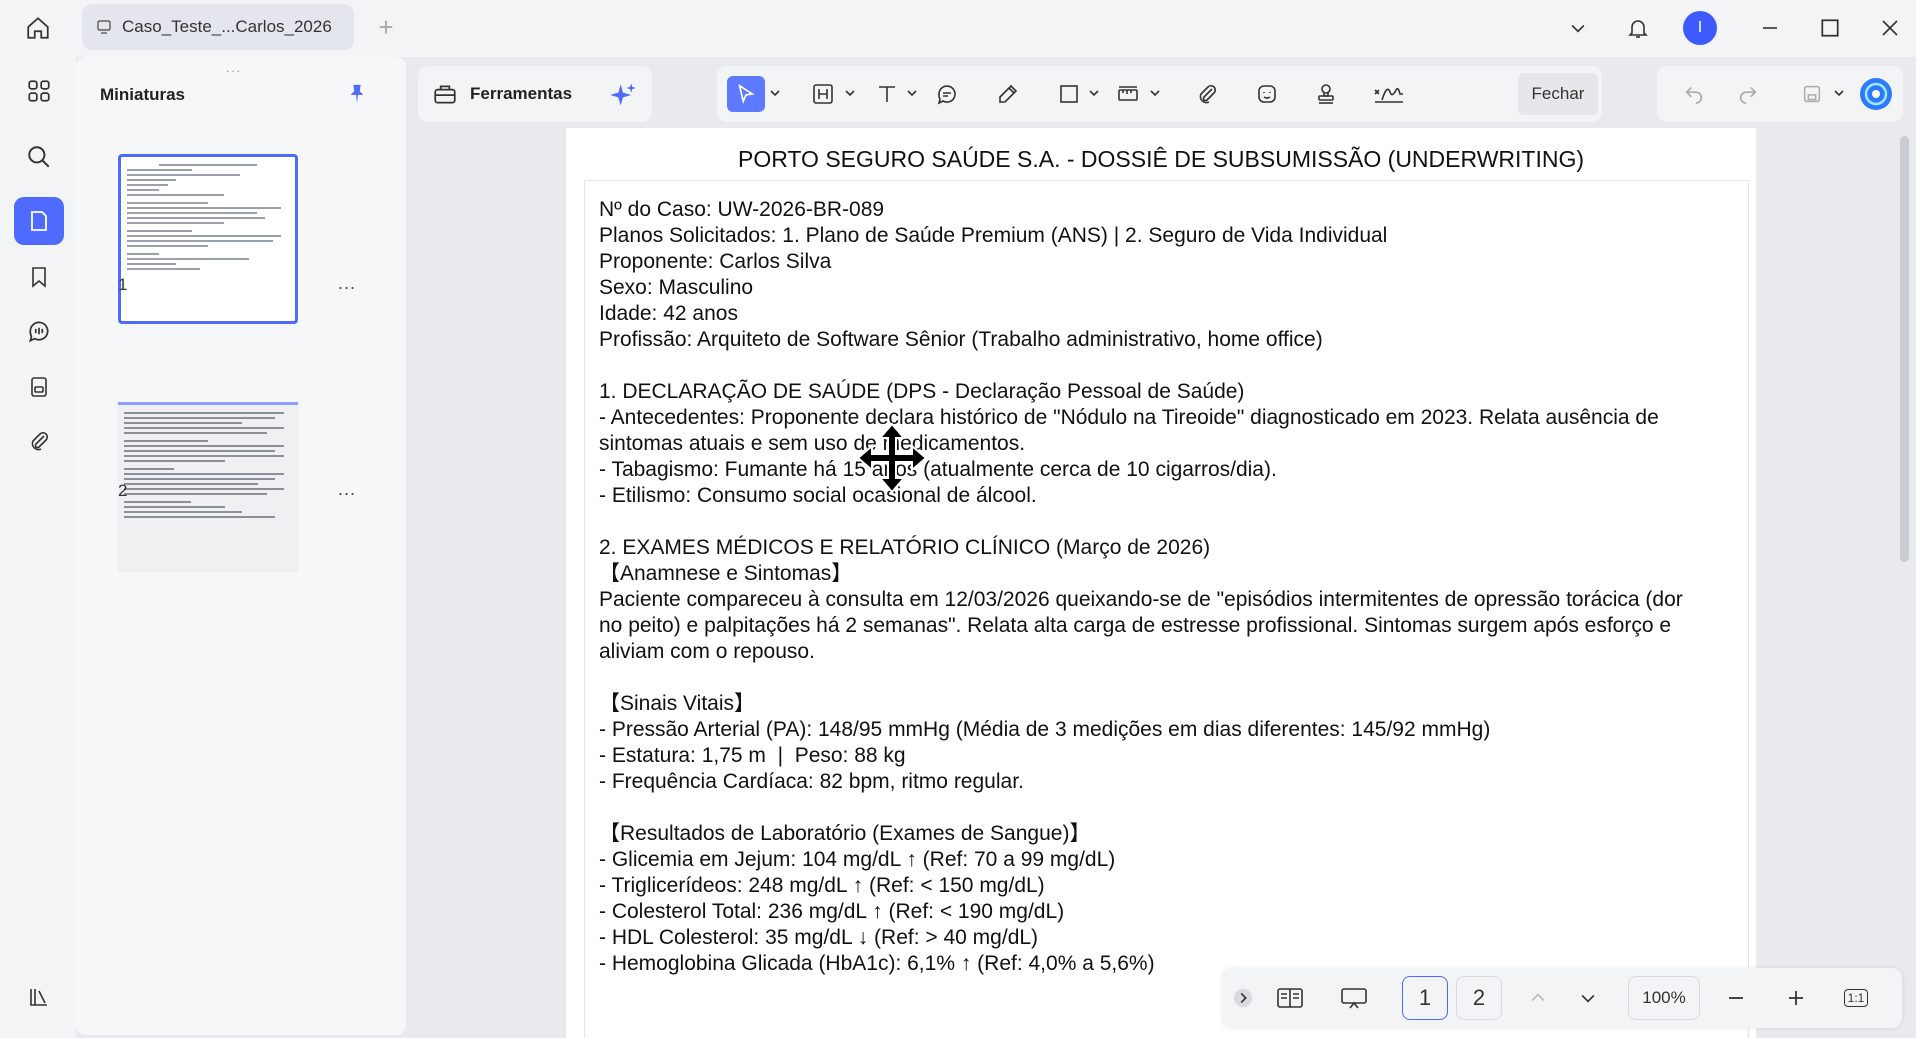 The image size is (1916, 1038). What do you see at coordinates (38, 28) in the screenshot?
I see `home-button` at bounding box center [38, 28].